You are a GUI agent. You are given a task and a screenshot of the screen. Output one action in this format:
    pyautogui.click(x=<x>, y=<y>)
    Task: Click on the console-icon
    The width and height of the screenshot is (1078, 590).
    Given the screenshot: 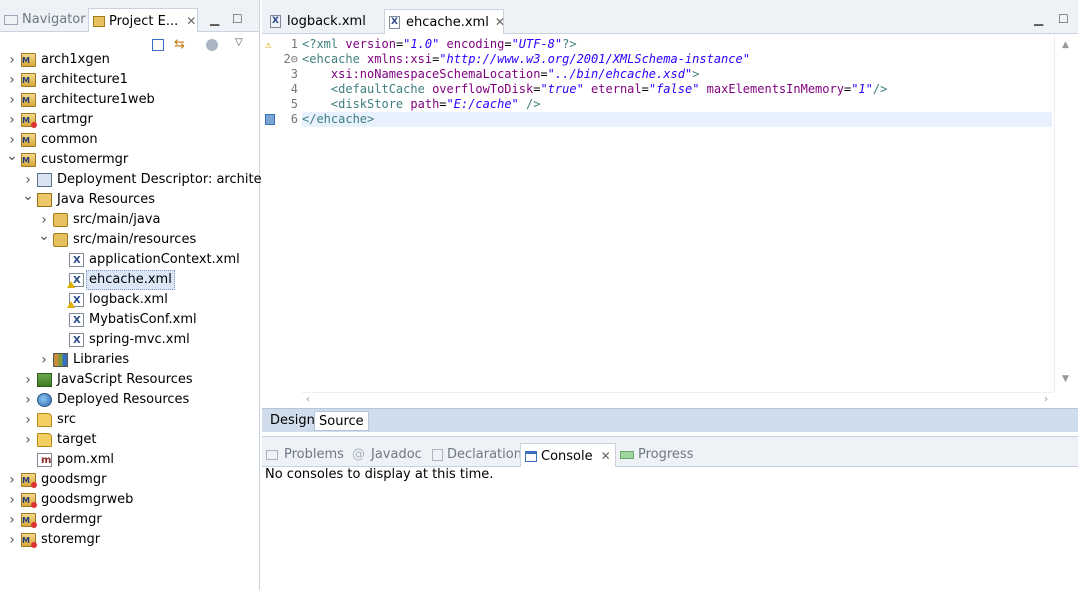 What is the action you would take?
    pyautogui.click(x=531, y=456)
    